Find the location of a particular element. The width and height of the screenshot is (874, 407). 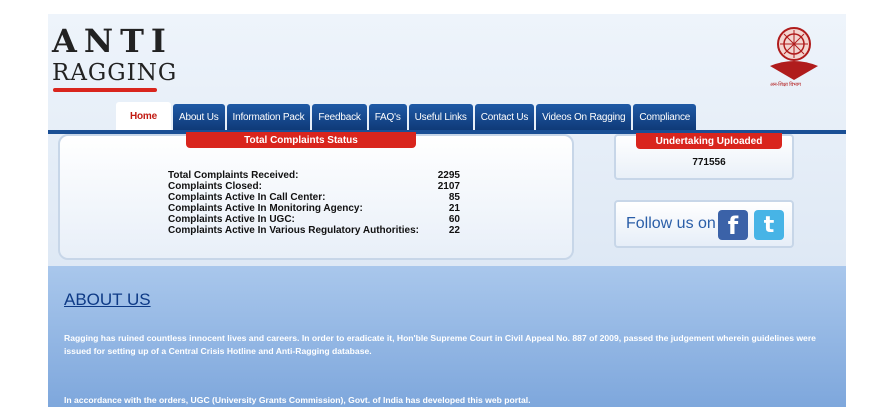

stat-label: Complaints Active In Monitoring Agency: is located at coordinates (265, 208).